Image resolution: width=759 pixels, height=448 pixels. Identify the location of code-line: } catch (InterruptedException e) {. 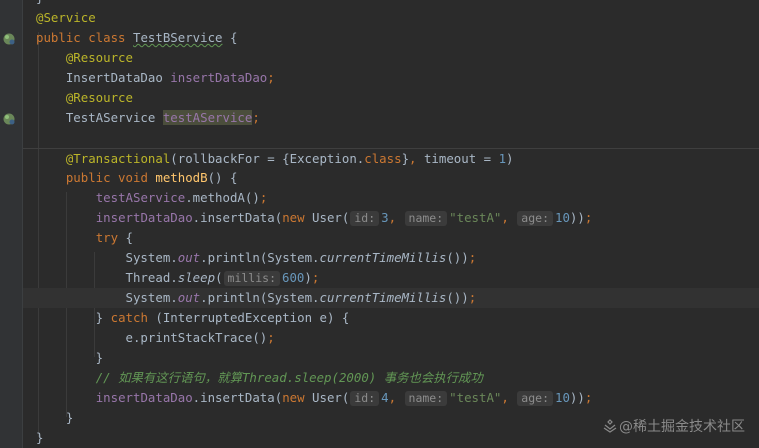
(391, 318).